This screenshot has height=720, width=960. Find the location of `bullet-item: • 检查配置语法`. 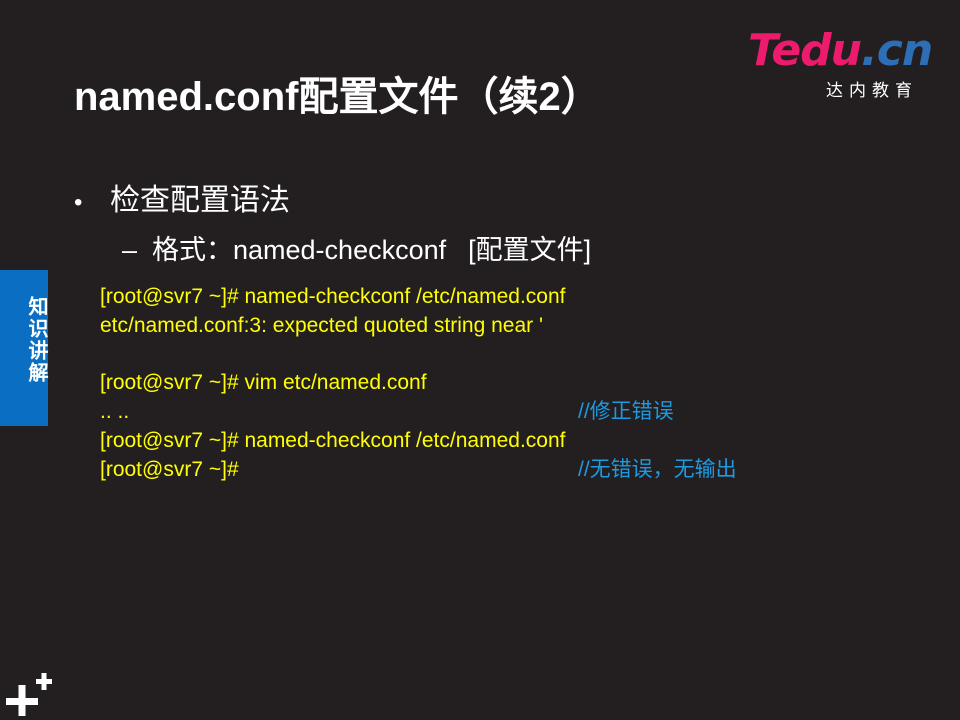

bullet-item: • 检查配置语法 is located at coordinates (182, 202).